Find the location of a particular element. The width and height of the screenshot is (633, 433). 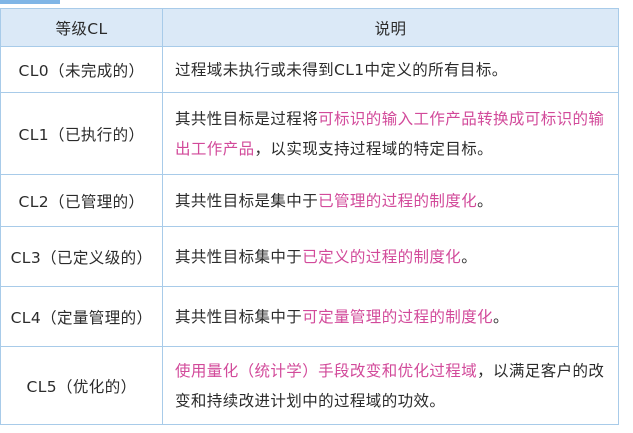

description-cell: 其共性目标集中于可定量管理的过程的制度化。 is located at coordinates (390, 316).